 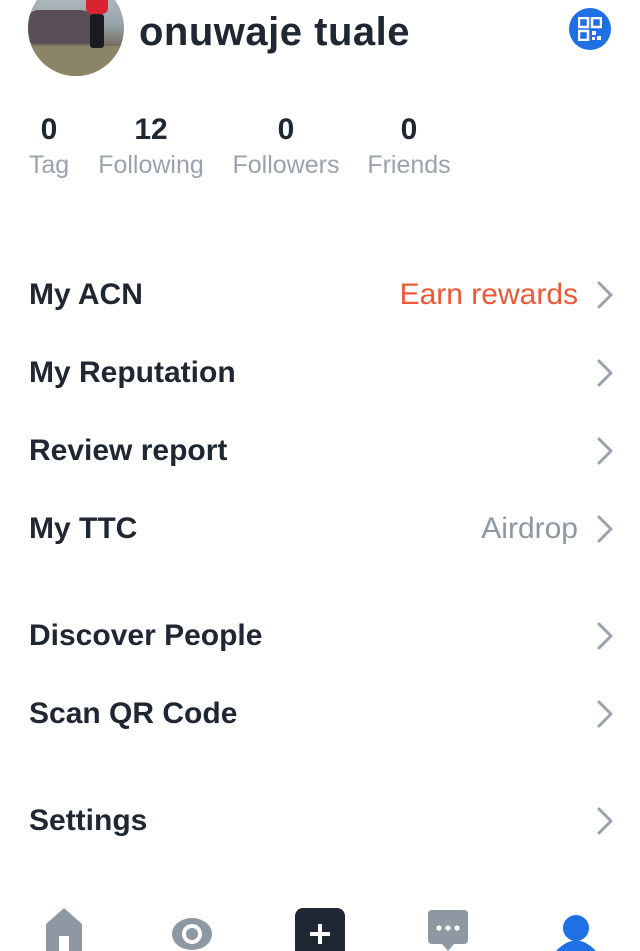 What do you see at coordinates (83, 528) in the screenshot?
I see `menu-my-ttc-label: My TTC` at bounding box center [83, 528].